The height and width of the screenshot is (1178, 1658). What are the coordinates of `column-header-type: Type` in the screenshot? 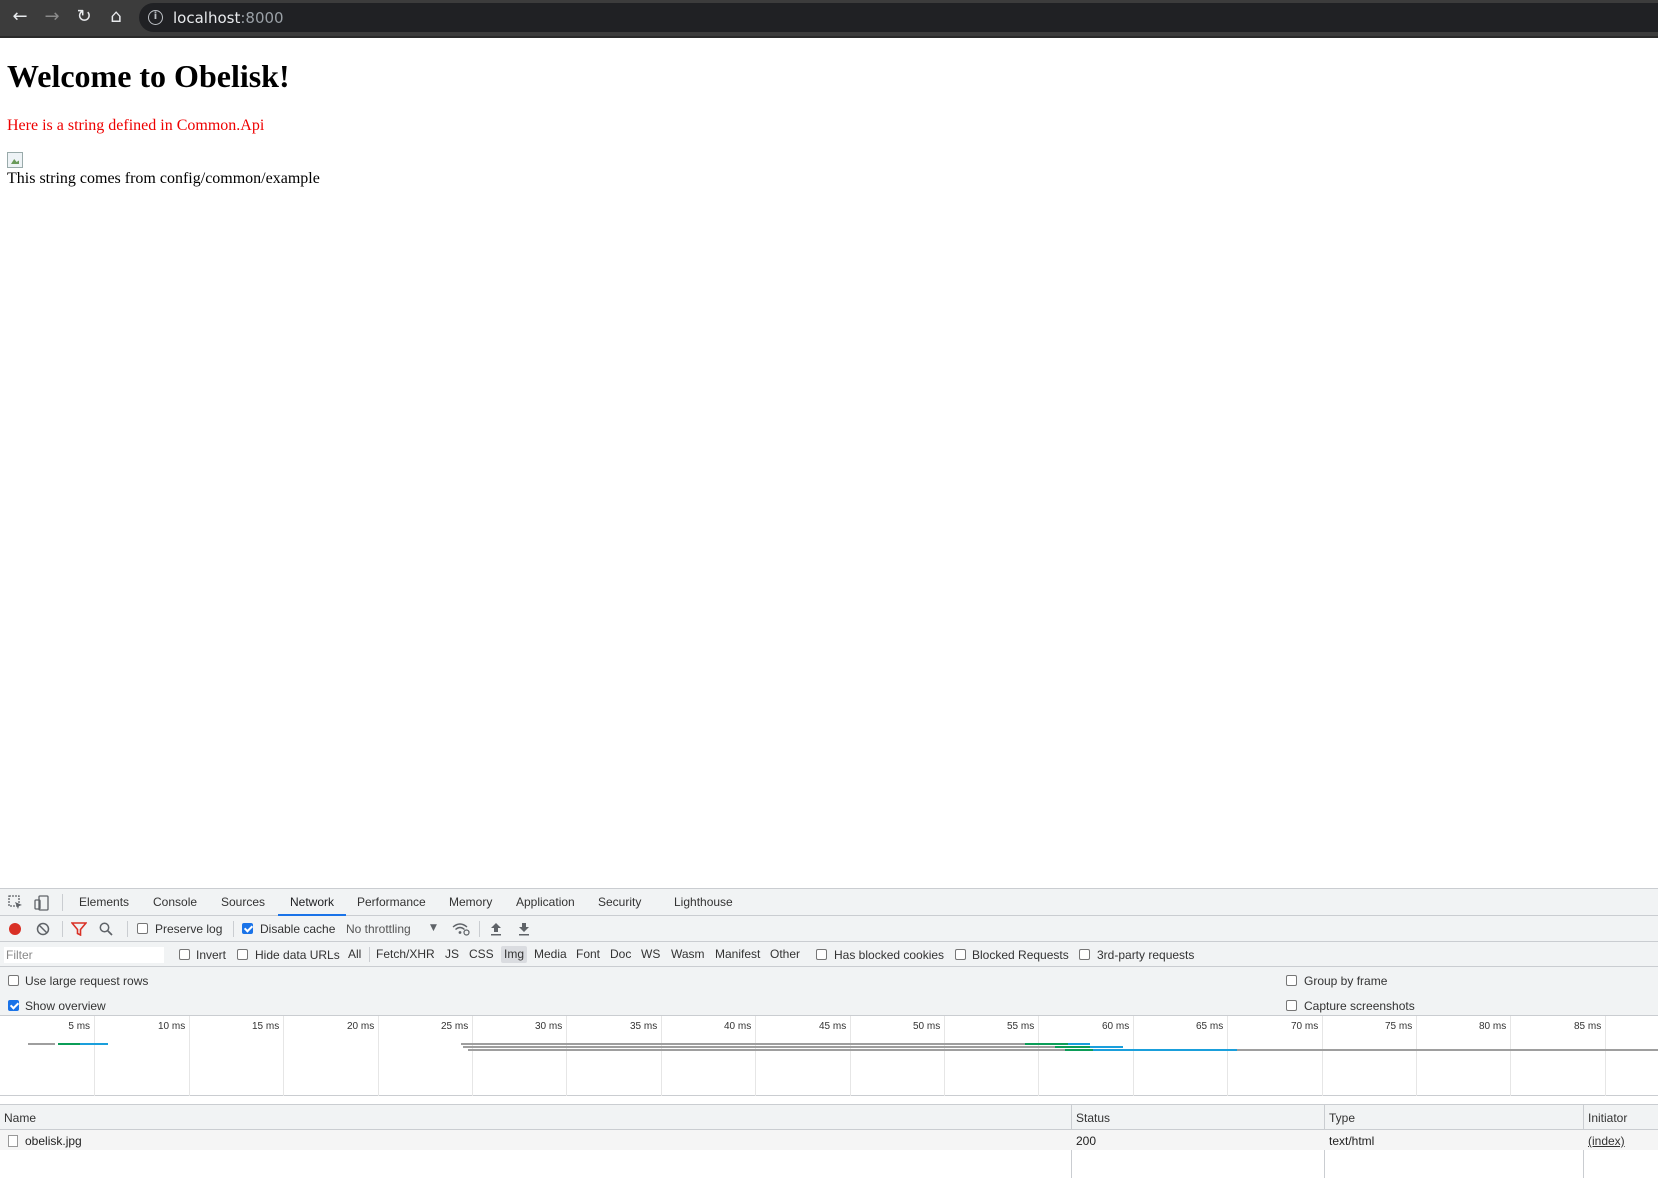 It's located at (1342, 1118).